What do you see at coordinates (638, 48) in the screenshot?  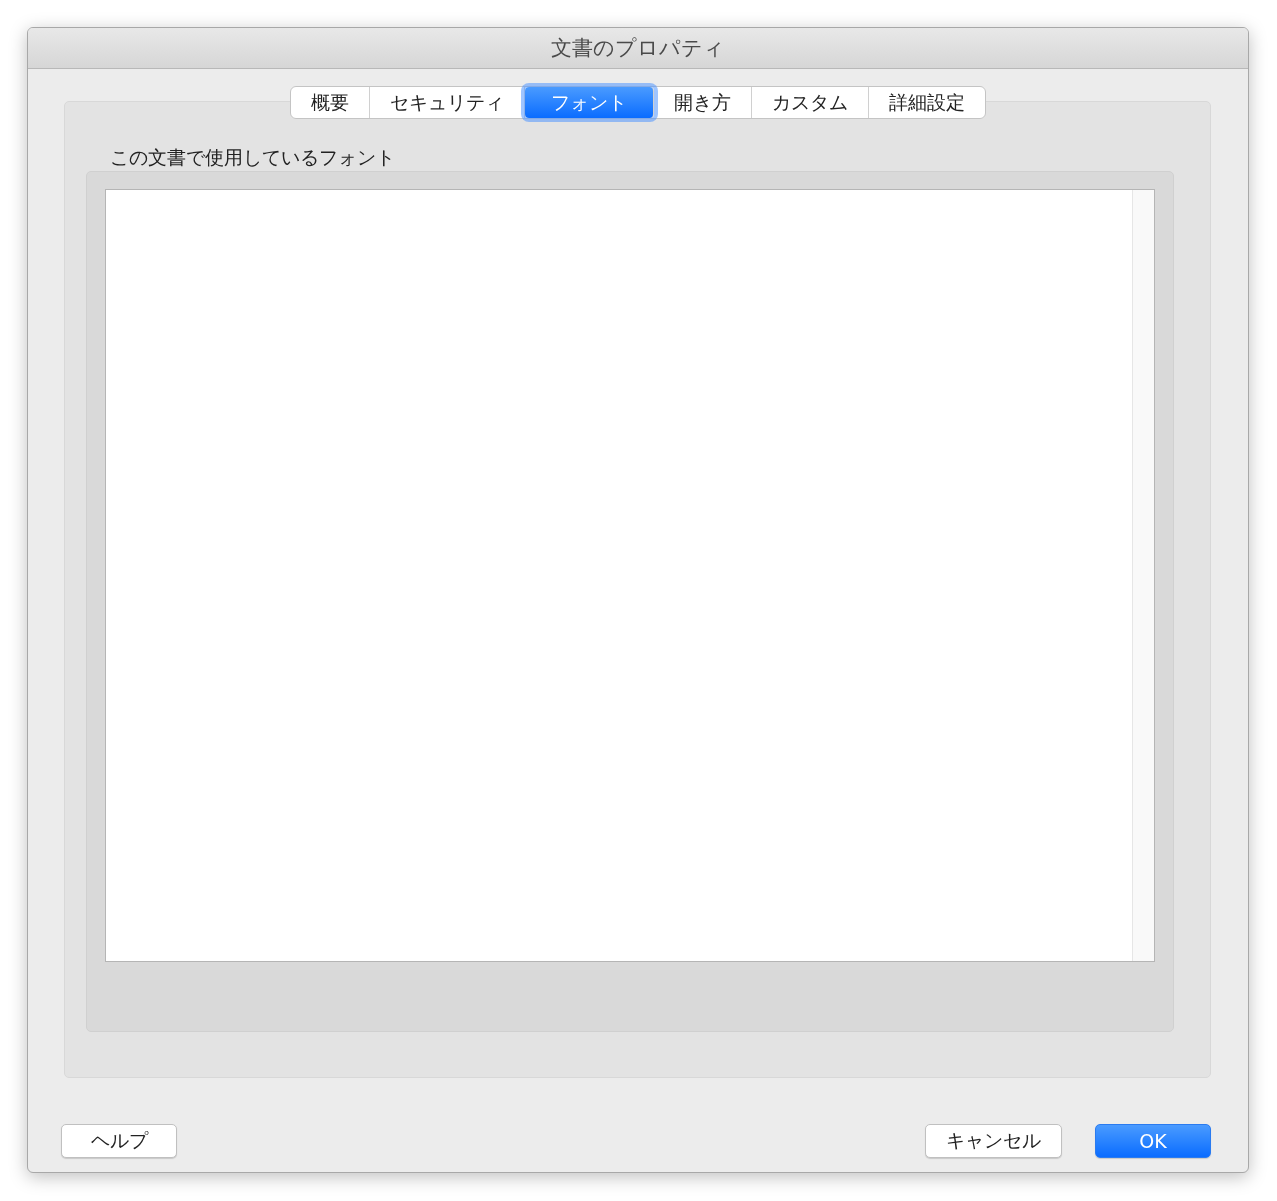 I see `window-title: 文書のプロパティ` at bounding box center [638, 48].